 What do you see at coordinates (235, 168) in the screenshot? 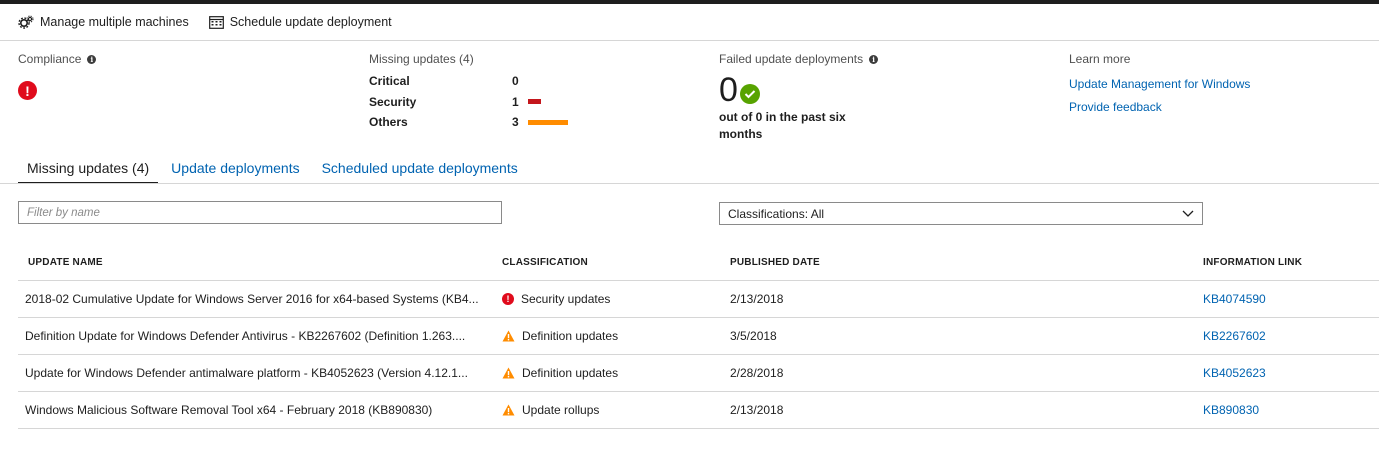
I see `tab-update-deployments: Update deployments` at bounding box center [235, 168].